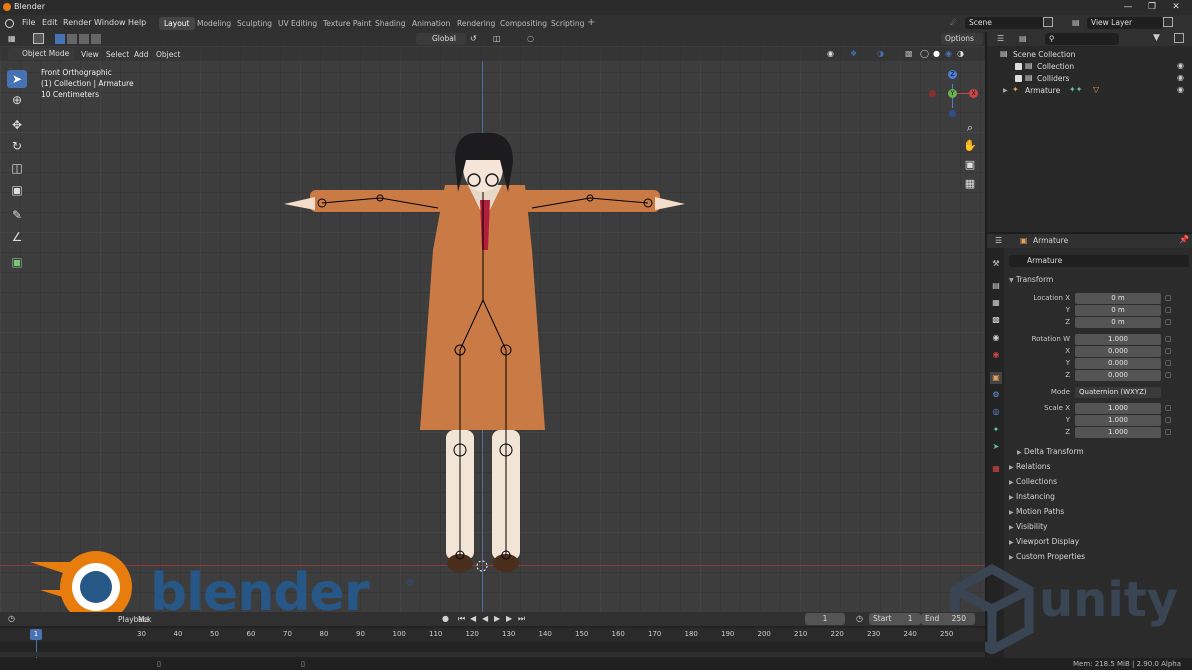 Image resolution: width=1192 pixels, height=670 pixels. I want to click on transform-tool-icon: ▣, so click(17, 190).